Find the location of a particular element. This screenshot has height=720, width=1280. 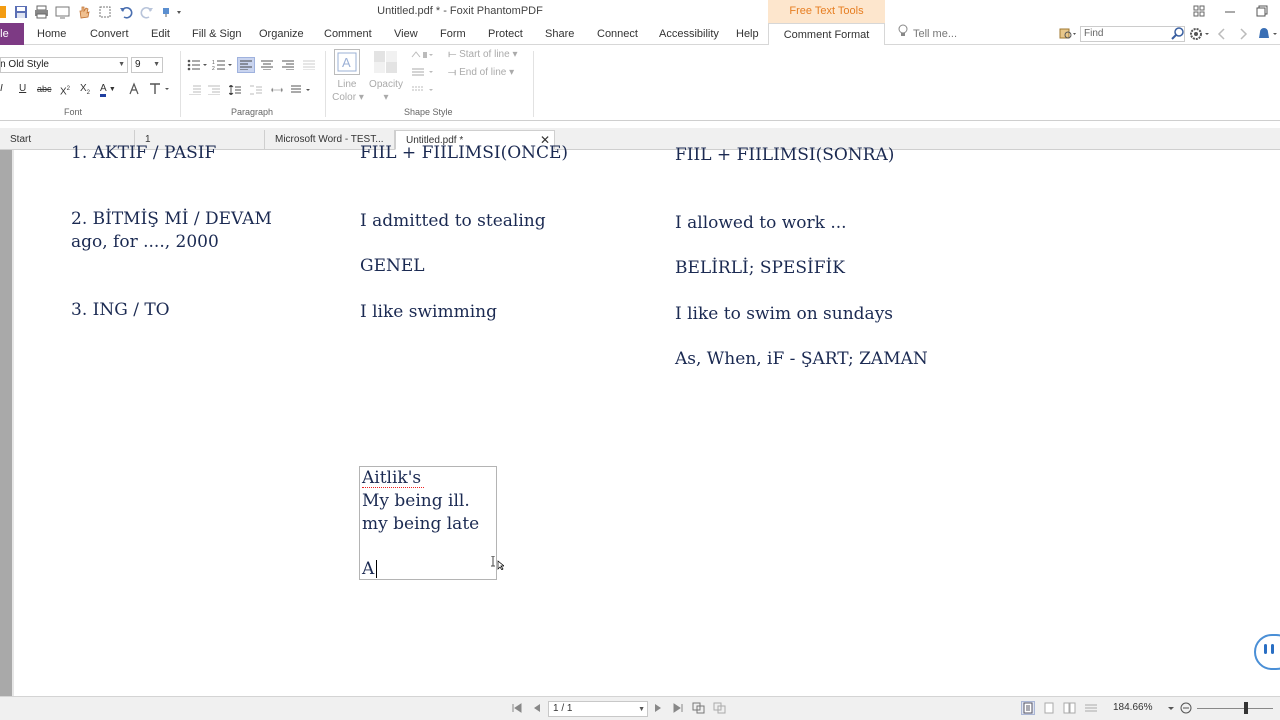

col3-row1-text: FIIL + FIILIMSI(SONRA) is located at coordinates (785, 155).